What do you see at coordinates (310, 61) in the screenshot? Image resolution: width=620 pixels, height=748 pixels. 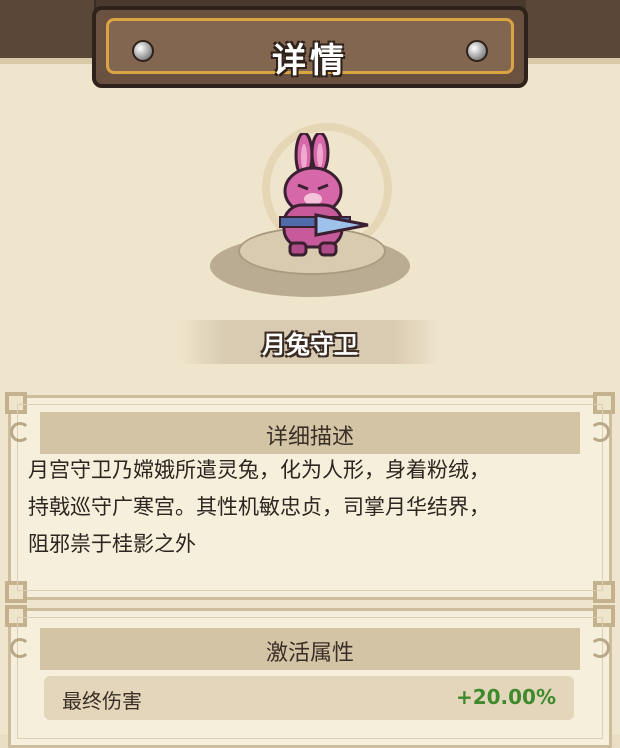 I see `page-title: 详情` at bounding box center [310, 61].